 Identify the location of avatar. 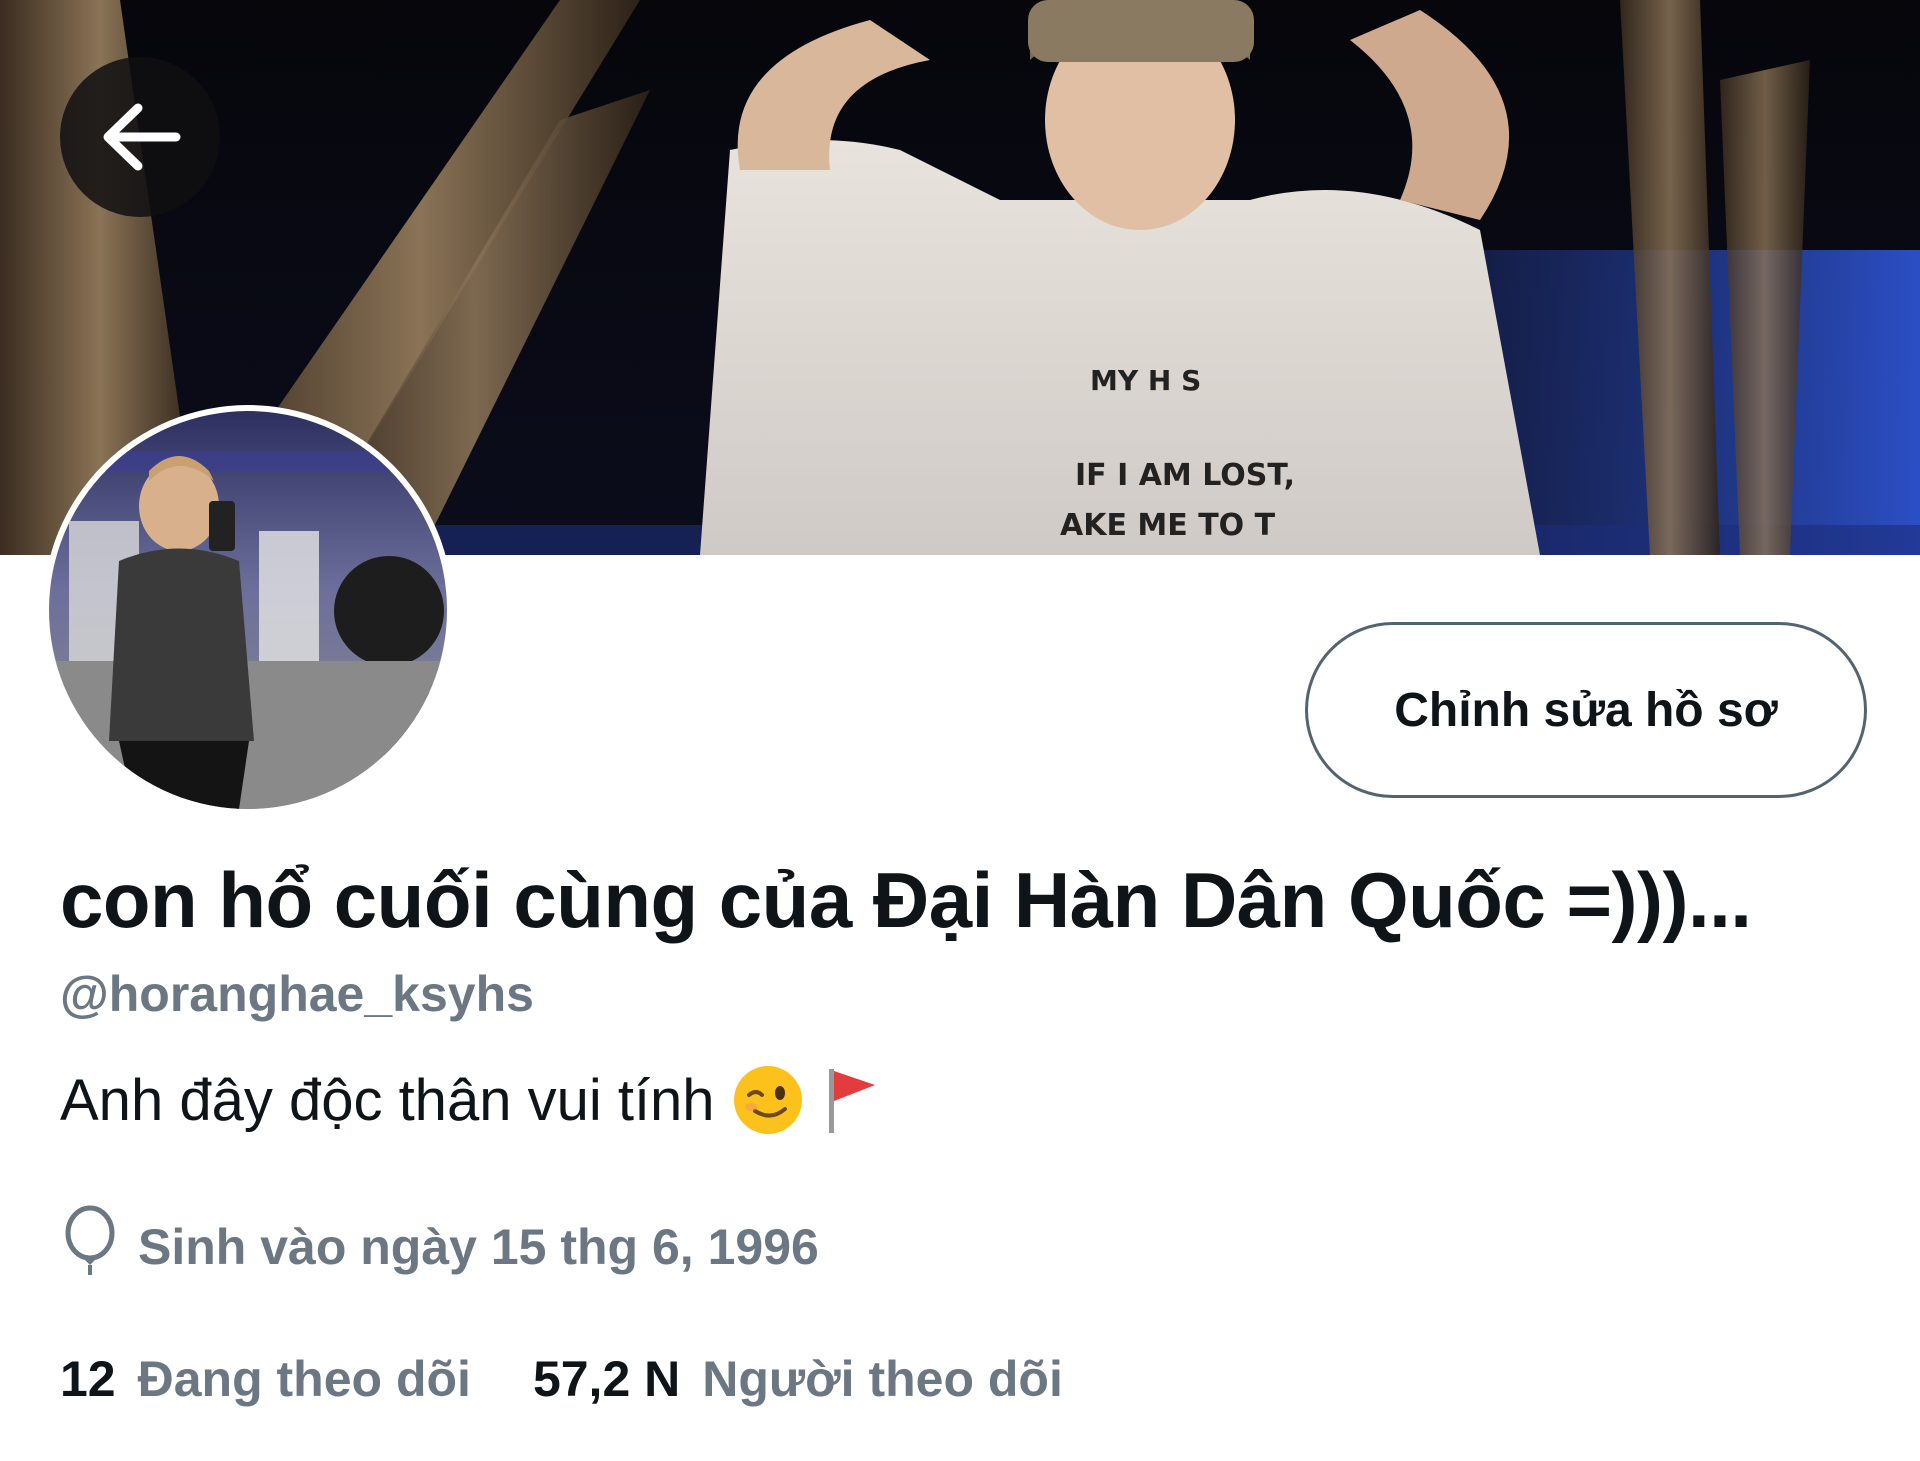
(248, 610).